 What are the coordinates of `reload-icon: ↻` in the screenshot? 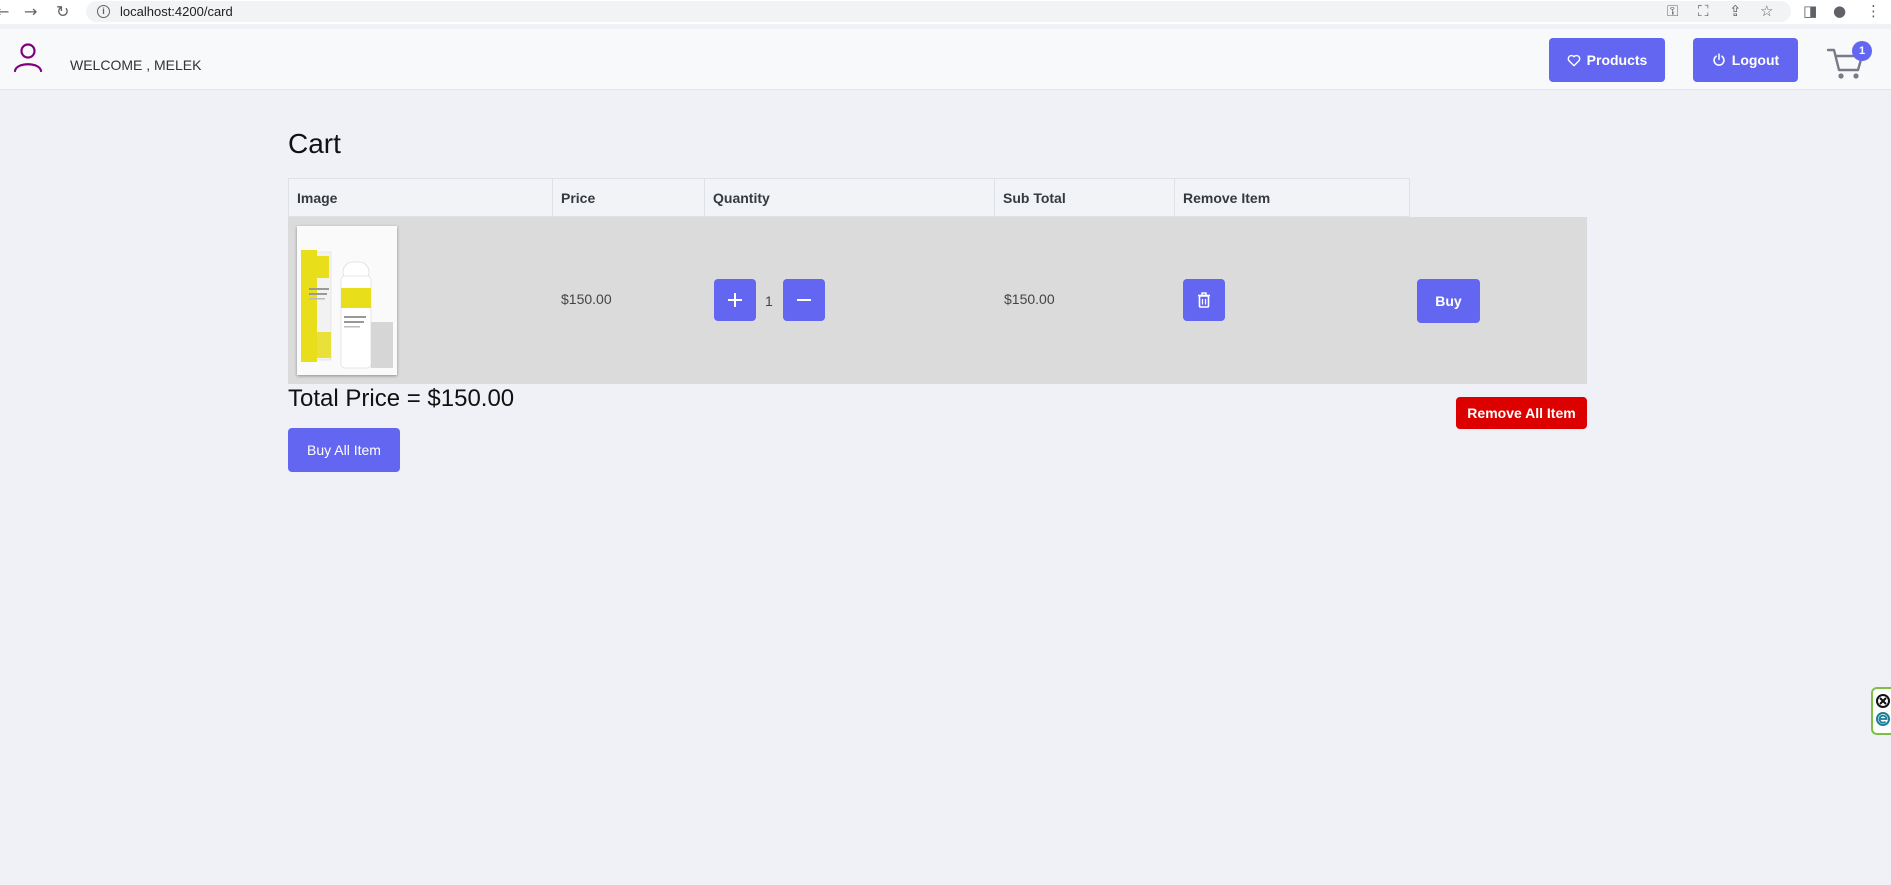 It's located at (62, 11).